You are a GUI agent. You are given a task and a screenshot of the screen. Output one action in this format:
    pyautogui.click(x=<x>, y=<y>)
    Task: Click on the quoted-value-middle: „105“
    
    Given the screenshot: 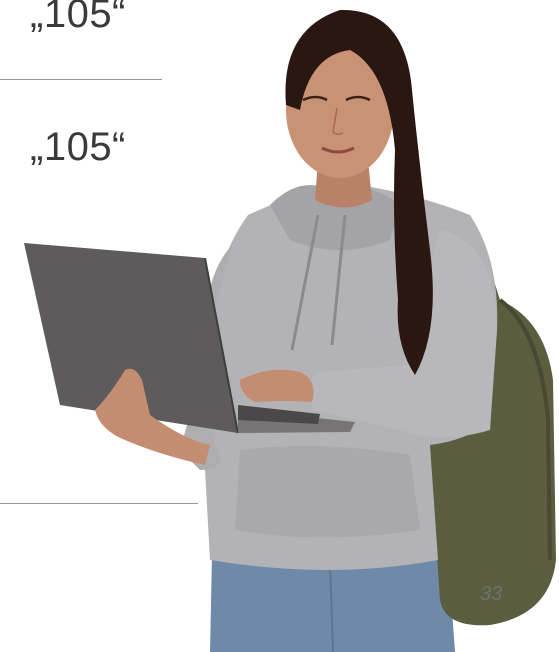 What is the action you would take?
    pyautogui.click(x=78, y=147)
    